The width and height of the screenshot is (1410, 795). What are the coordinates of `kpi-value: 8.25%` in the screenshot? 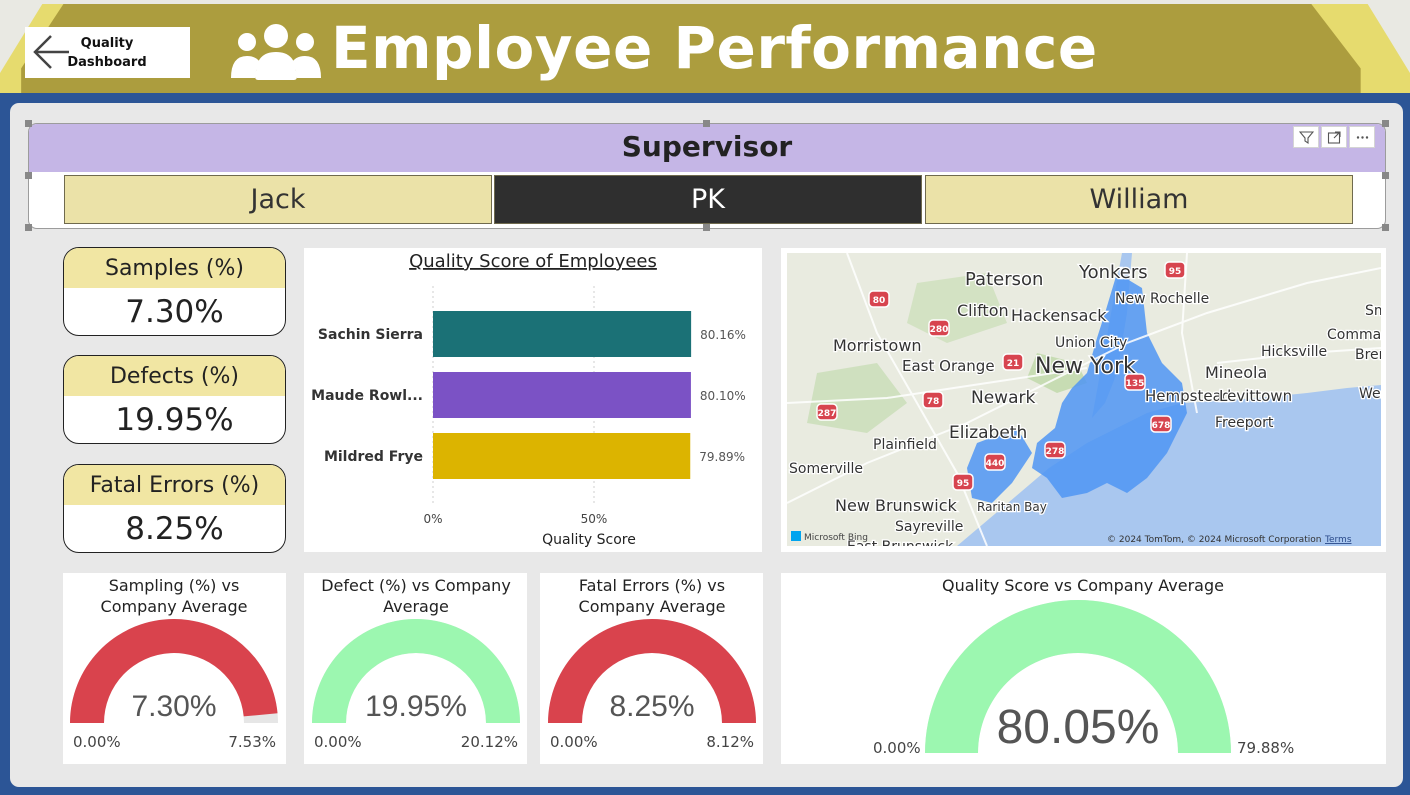 It's located at (174, 528).